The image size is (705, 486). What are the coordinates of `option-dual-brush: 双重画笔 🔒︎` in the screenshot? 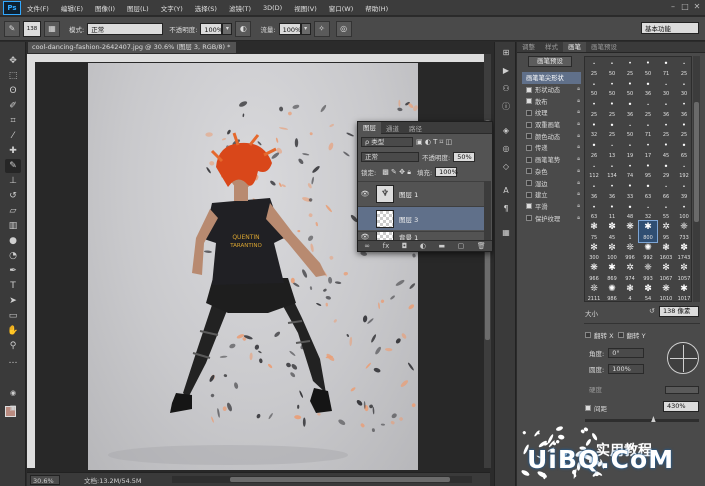 It's located at (551, 125).